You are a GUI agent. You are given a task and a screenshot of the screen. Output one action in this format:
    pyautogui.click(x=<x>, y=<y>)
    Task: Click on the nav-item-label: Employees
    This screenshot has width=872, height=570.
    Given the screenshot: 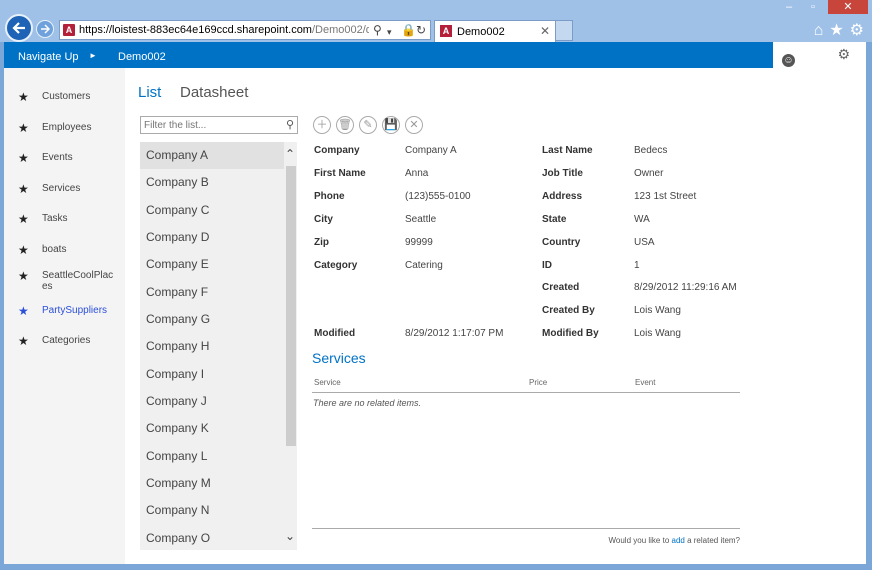 What is the action you would take?
    pyautogui.click(x=67, y=127)
    